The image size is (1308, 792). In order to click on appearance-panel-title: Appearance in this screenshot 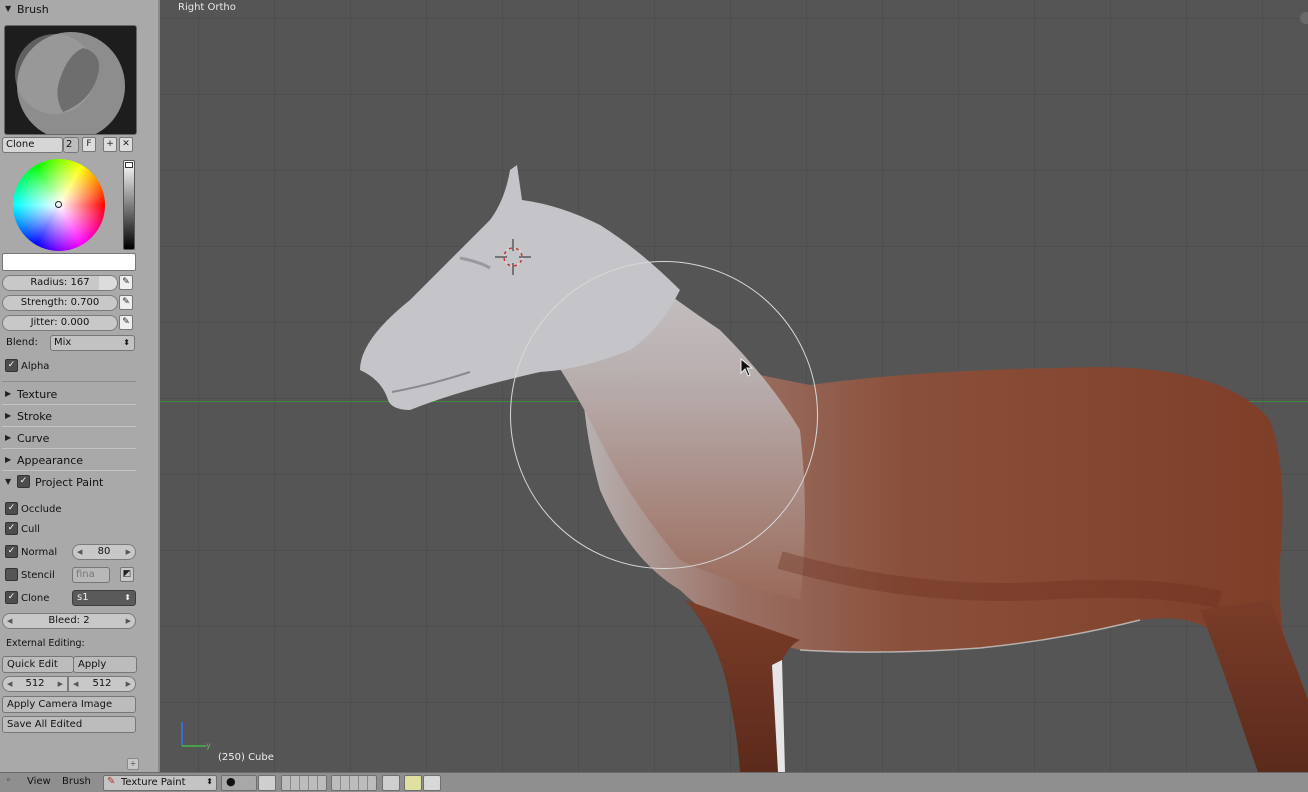, I will do `click(50, 460)`.